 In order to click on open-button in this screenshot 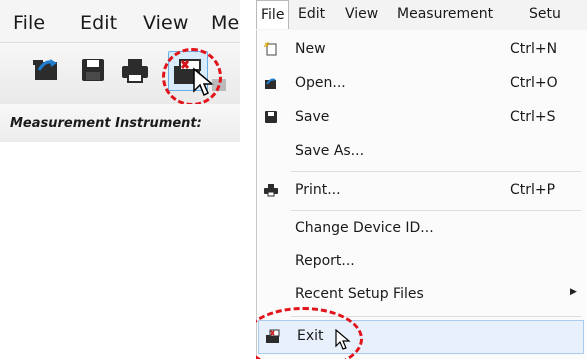, I will do `click(47, 70)`.